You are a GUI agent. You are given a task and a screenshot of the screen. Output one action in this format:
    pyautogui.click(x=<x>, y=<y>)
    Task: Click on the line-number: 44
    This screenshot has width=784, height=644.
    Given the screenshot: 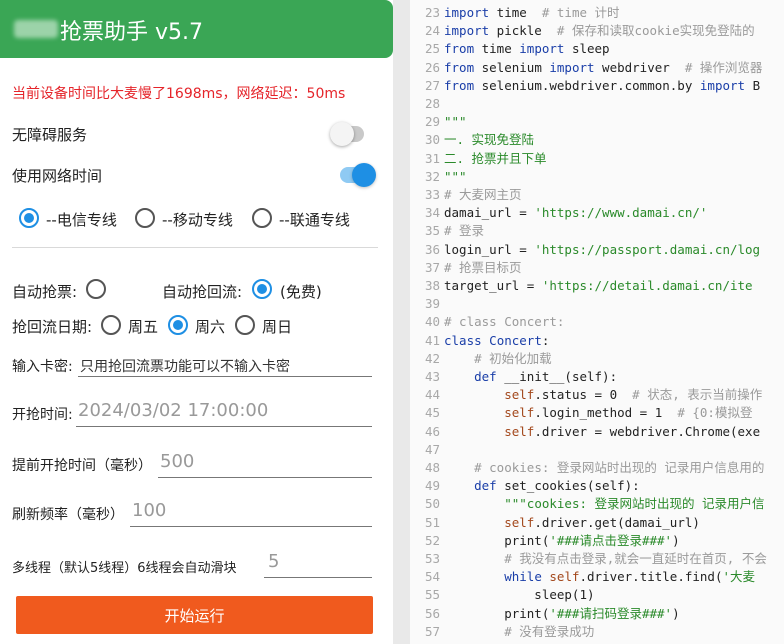 What is the action you would take?
    pyautogui.click(x=432, y=395)
    